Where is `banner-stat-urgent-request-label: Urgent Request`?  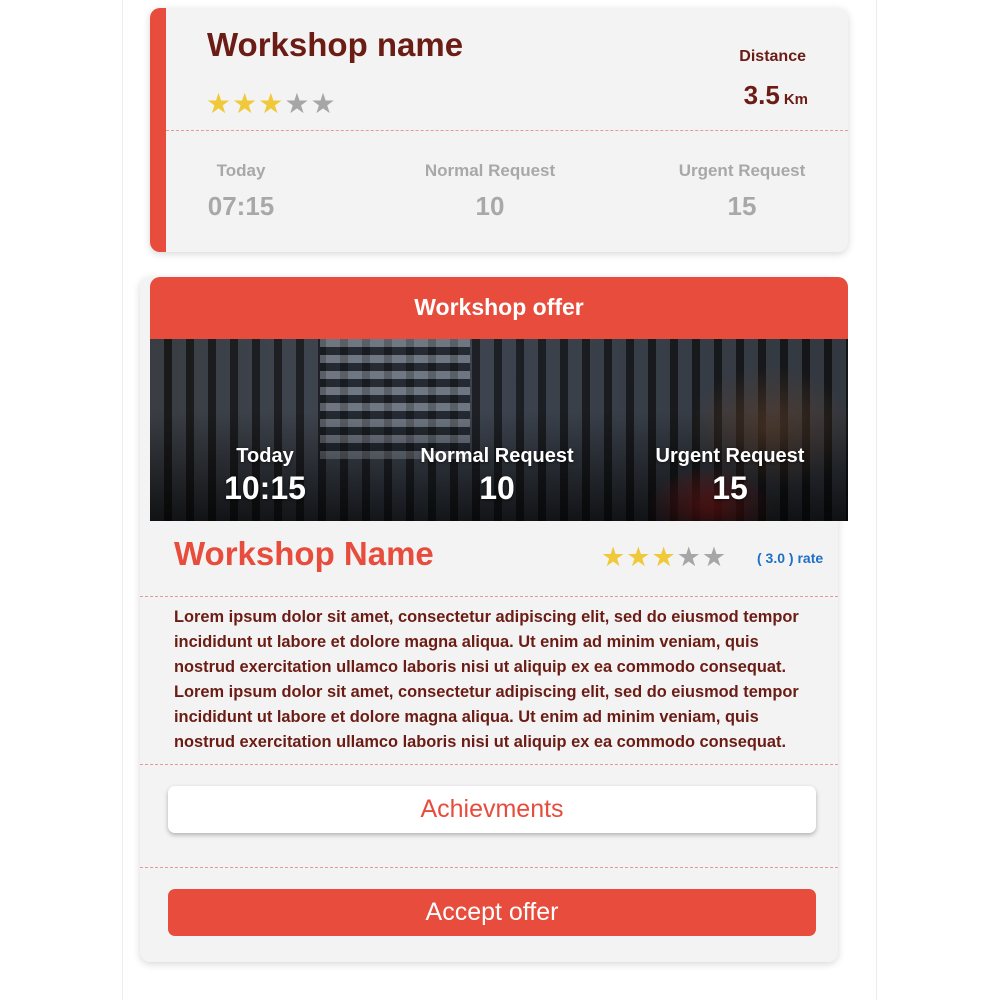 banner-stat-urgent-request-label: Urgent Request is located at coordinates (730, 456).